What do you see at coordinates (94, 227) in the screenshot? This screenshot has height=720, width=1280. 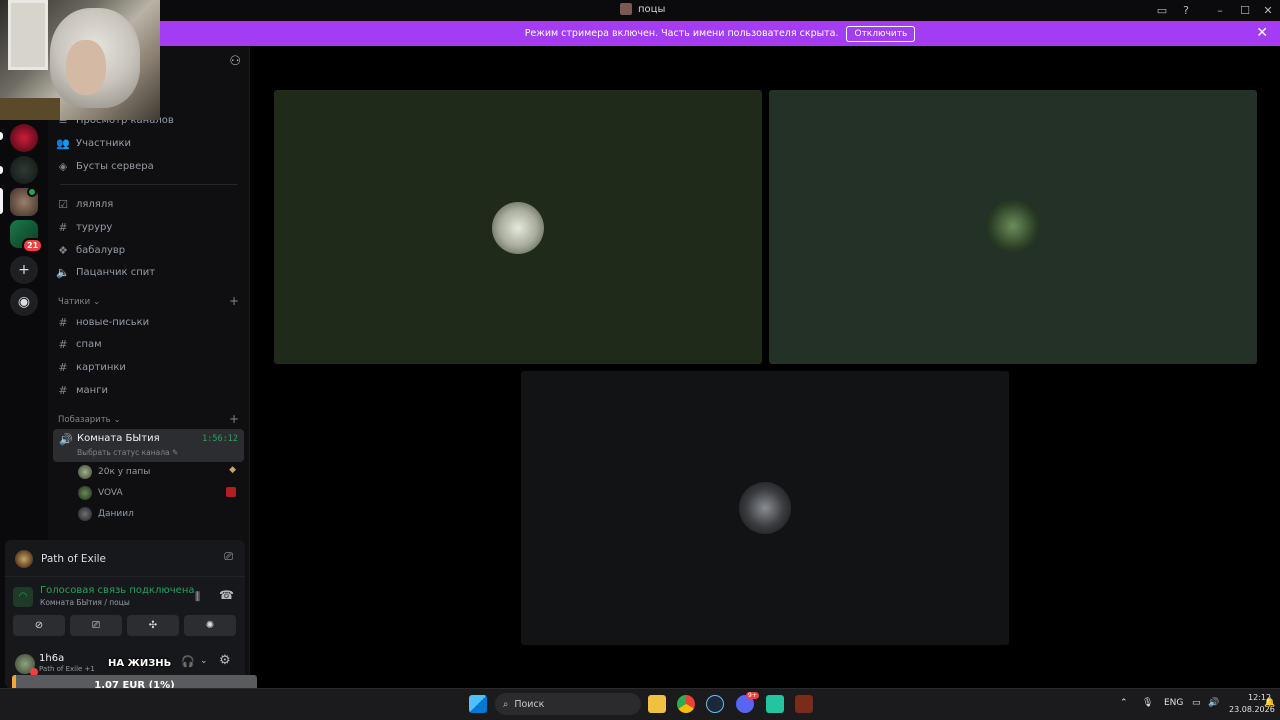 I see `channel-label: туруру` at bounding box center [94, 227].